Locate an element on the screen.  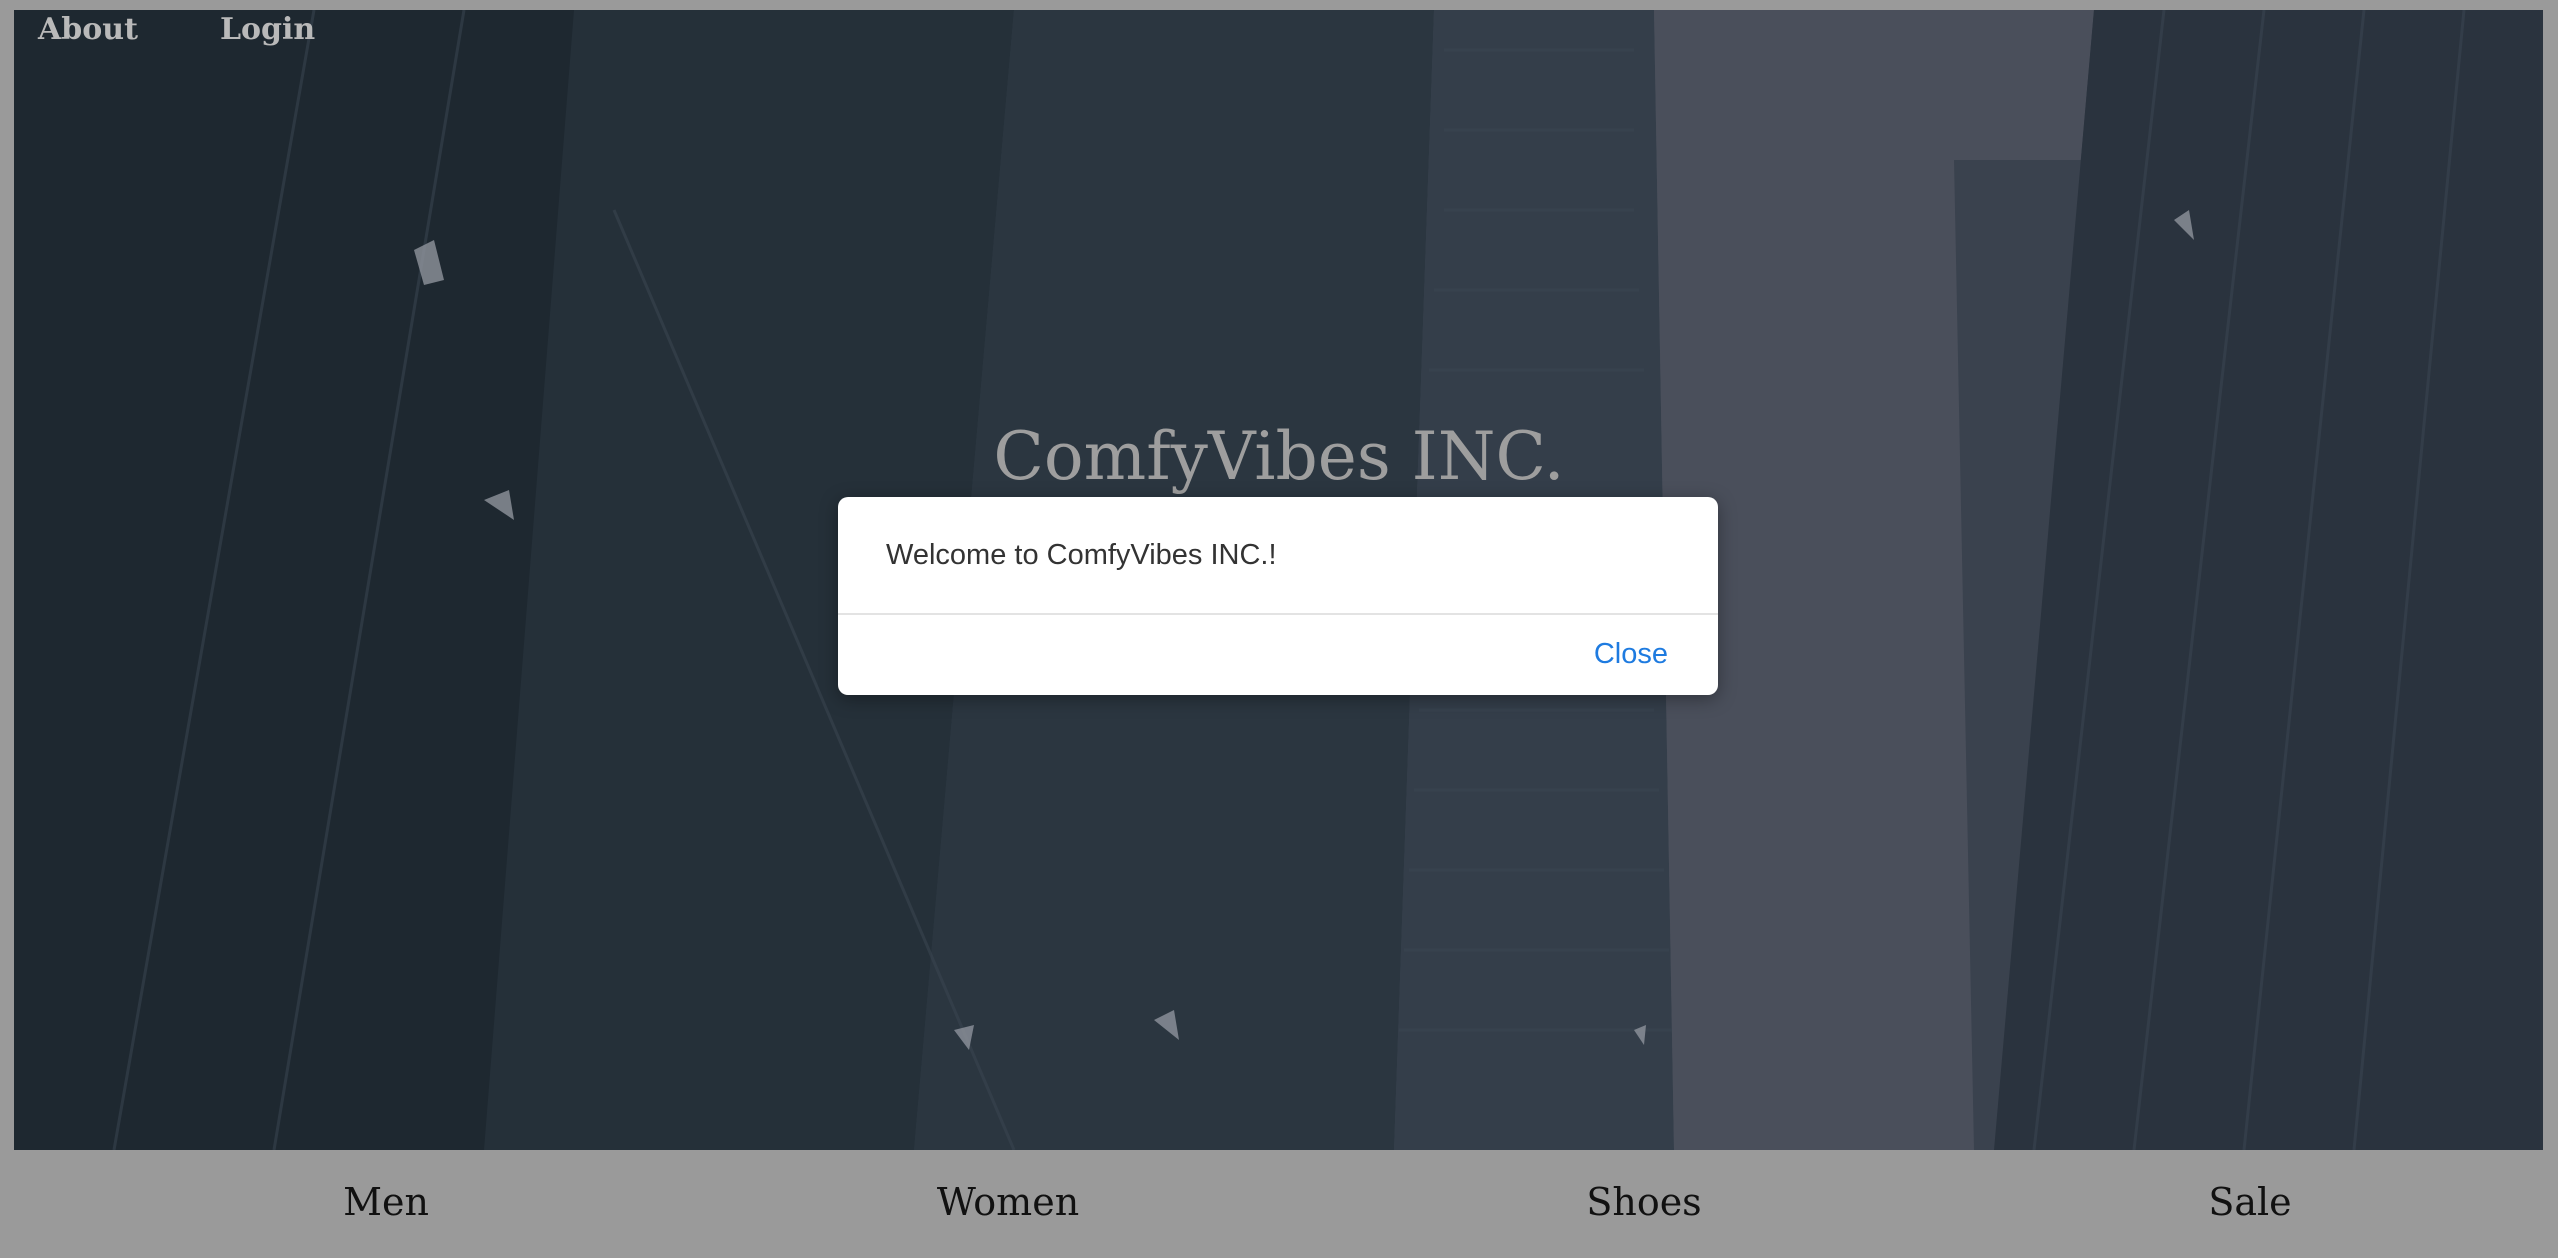
category-bar: Men Women Shoes Sale is located at coordinates (1279, 1204).